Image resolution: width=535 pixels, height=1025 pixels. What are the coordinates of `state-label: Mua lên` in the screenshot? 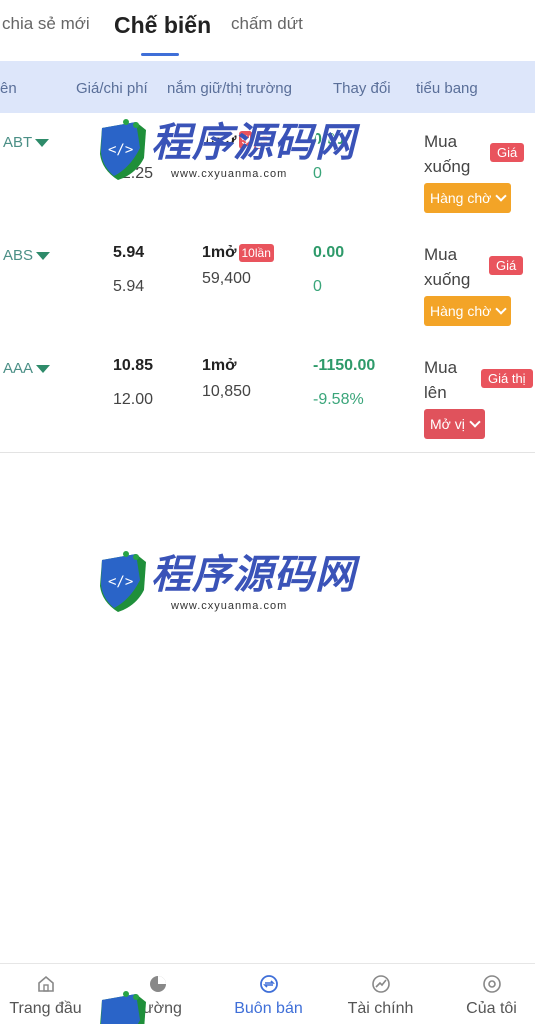 It's located at (441, 380).